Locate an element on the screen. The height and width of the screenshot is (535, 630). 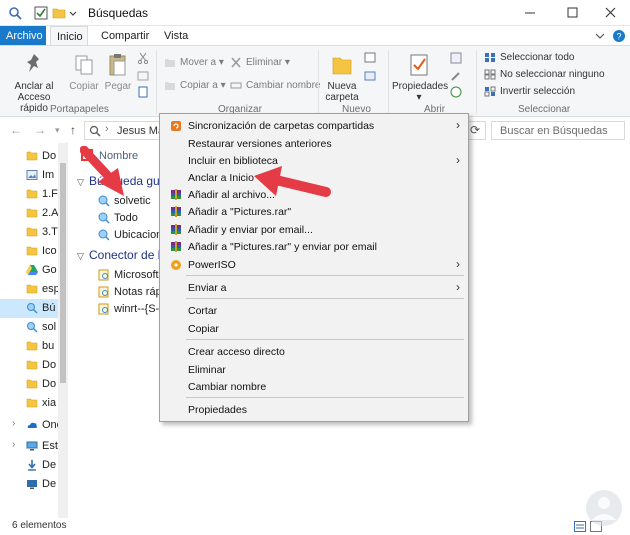
tab-vista: Vista is located at coordinates (176, 36).